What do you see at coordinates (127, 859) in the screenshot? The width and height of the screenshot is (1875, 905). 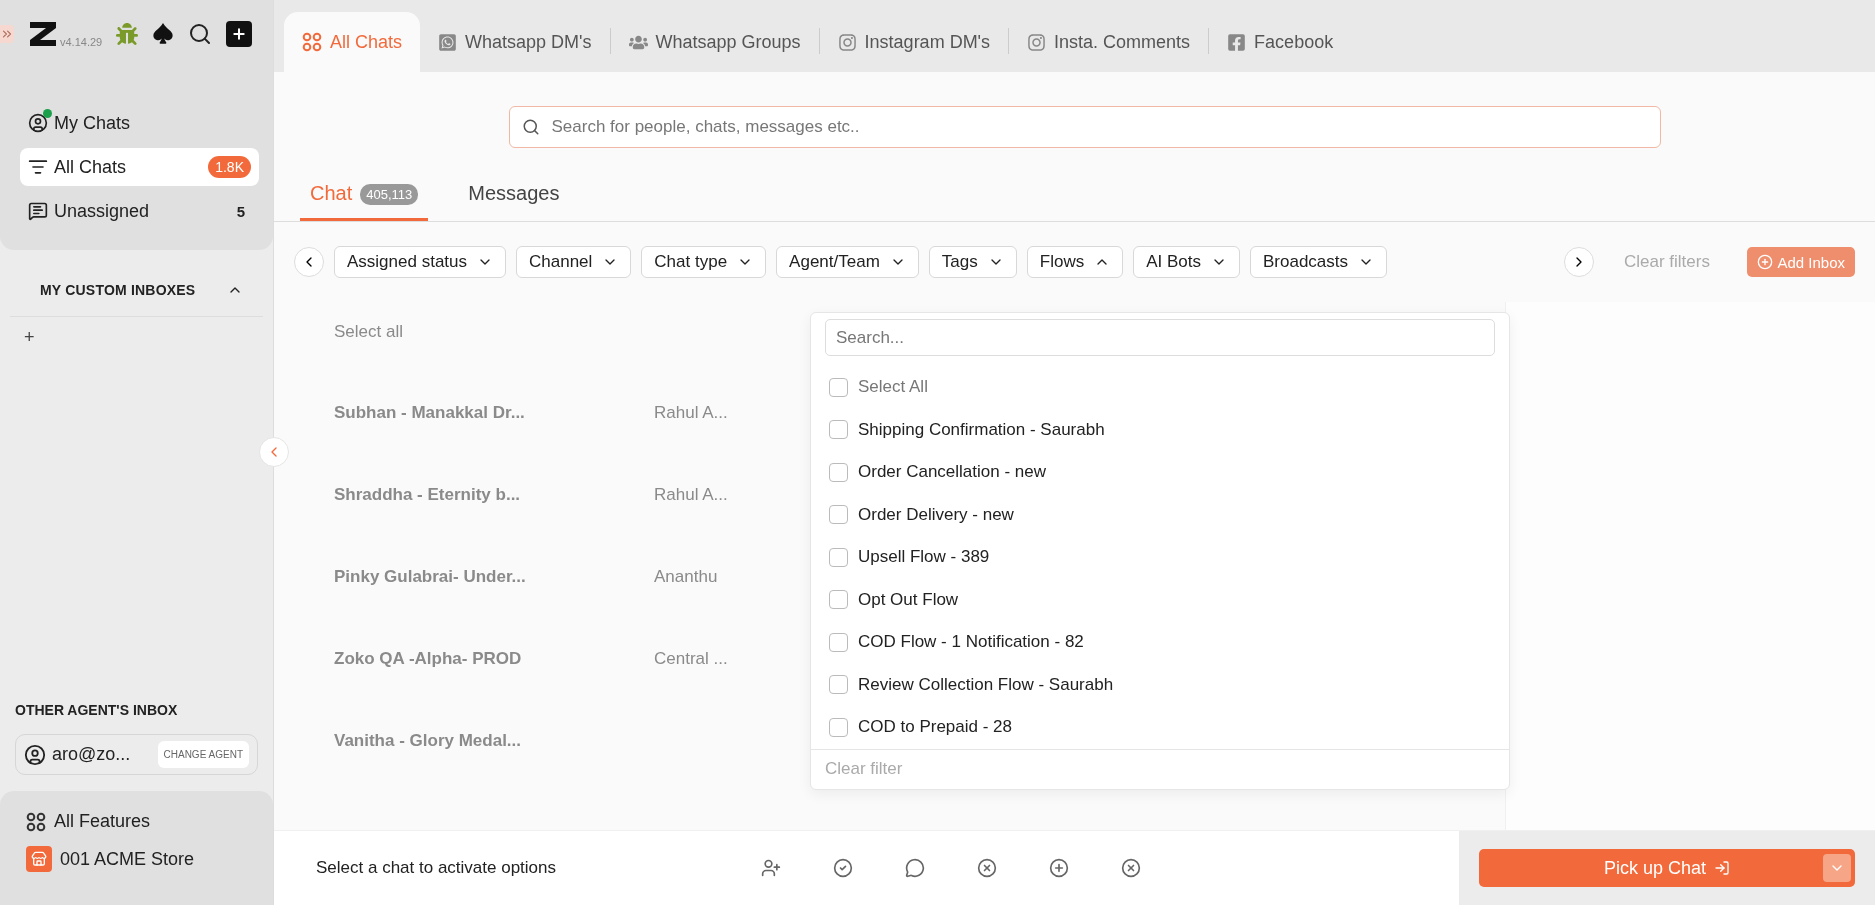 I see `footer-label: 001 ACME Store` at bounding box center [127, 859].